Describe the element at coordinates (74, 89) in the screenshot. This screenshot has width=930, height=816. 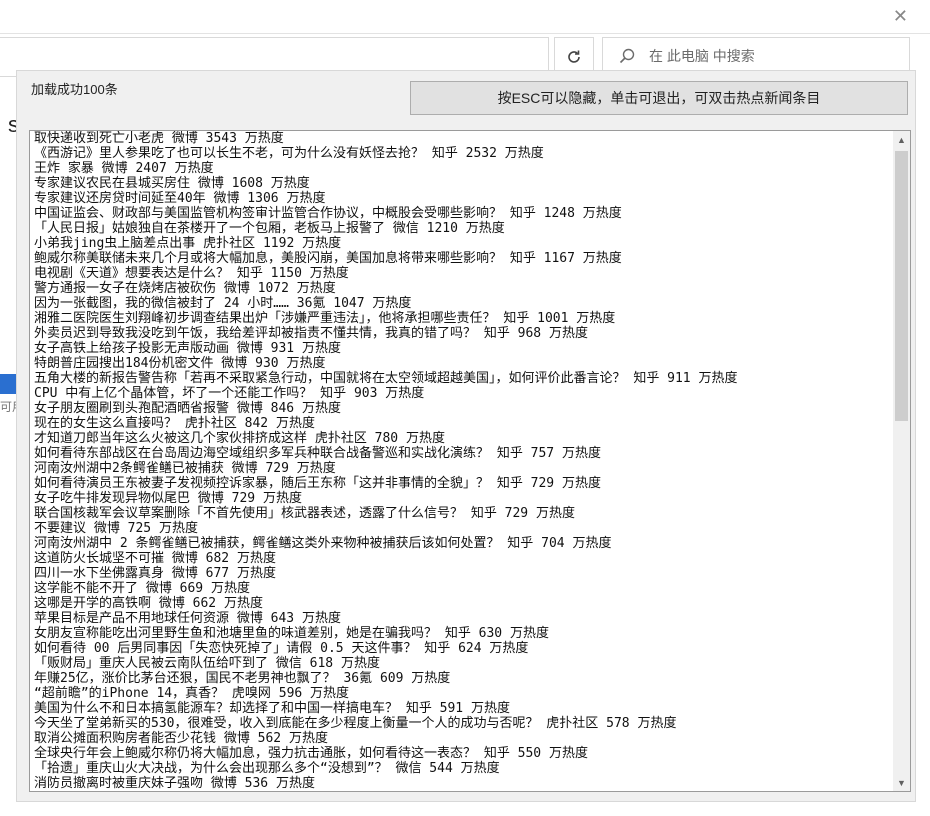
I see `load-status-label: 加载成功100条` at that location.